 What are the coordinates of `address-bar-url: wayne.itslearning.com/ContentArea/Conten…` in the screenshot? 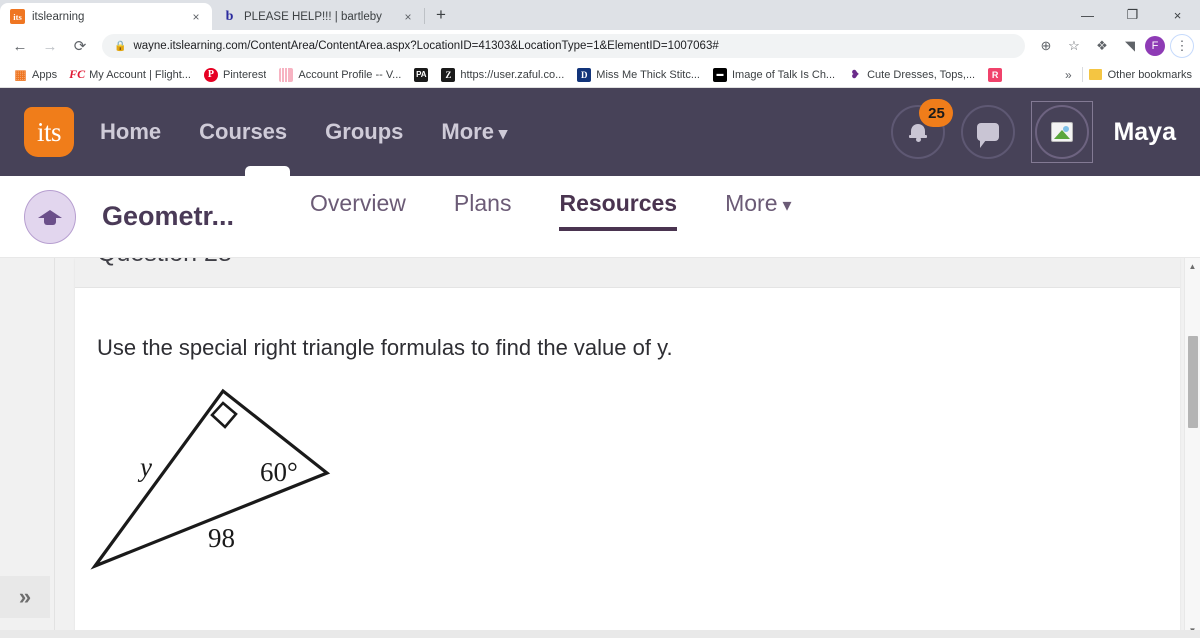 It's located at (426, 46).